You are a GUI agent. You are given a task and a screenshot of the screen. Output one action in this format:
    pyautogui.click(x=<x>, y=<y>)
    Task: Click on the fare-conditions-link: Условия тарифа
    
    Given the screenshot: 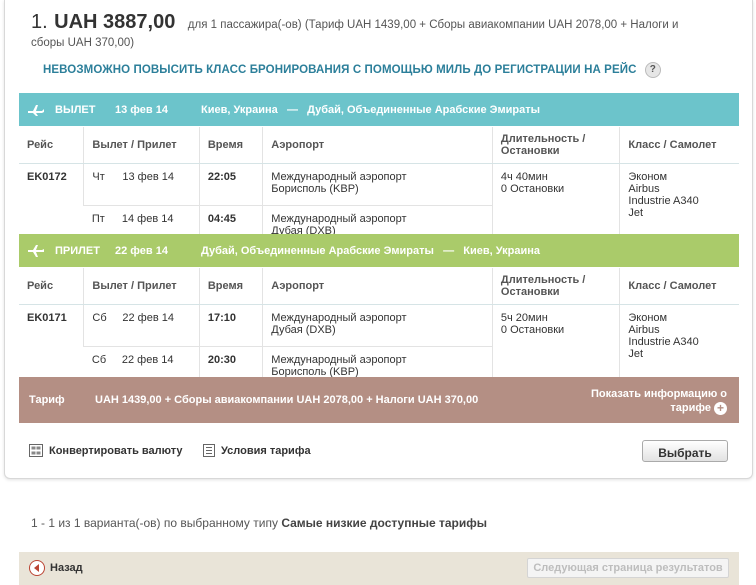 What is the action you would take?
    pyautogui.click(x=257, y=450)
    